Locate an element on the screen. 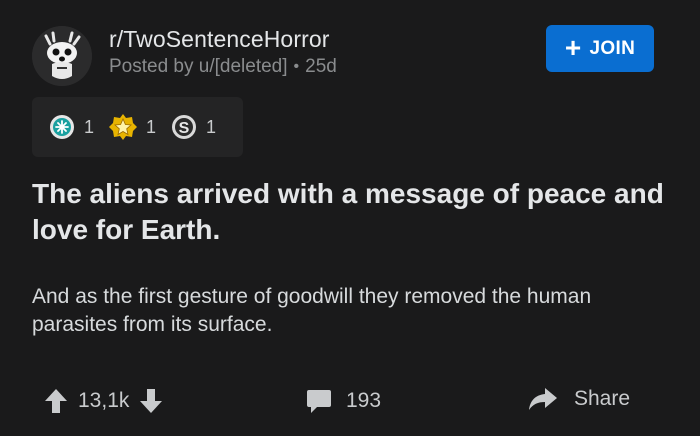 Image resolution: width=700 pixels, height=436 pixels. subreddit-avatar is located at coordinates (62, 56).